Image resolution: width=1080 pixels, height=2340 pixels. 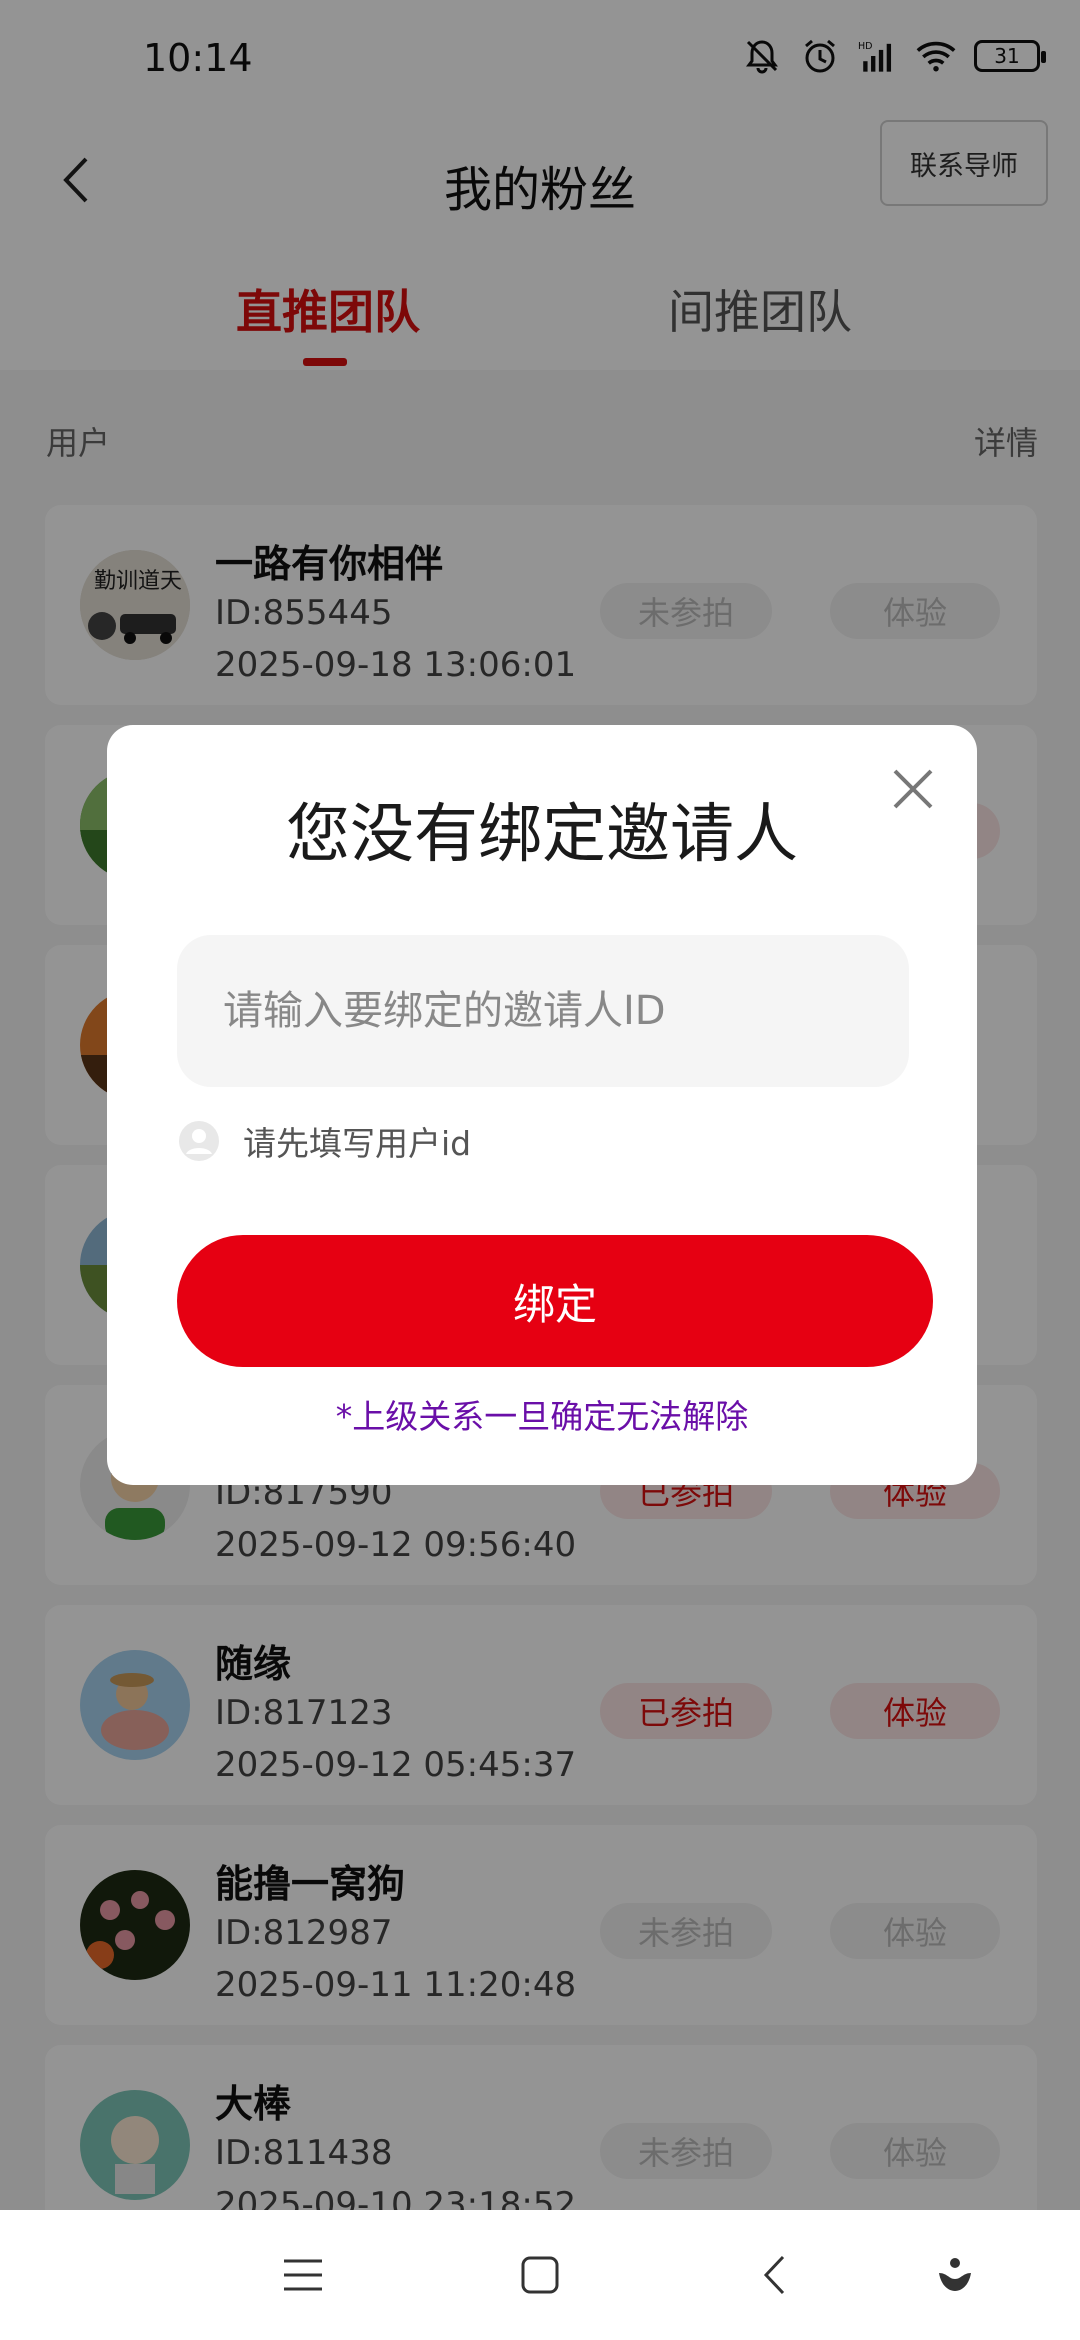 I want to click on menu-button, so click(x=303, y=2275).